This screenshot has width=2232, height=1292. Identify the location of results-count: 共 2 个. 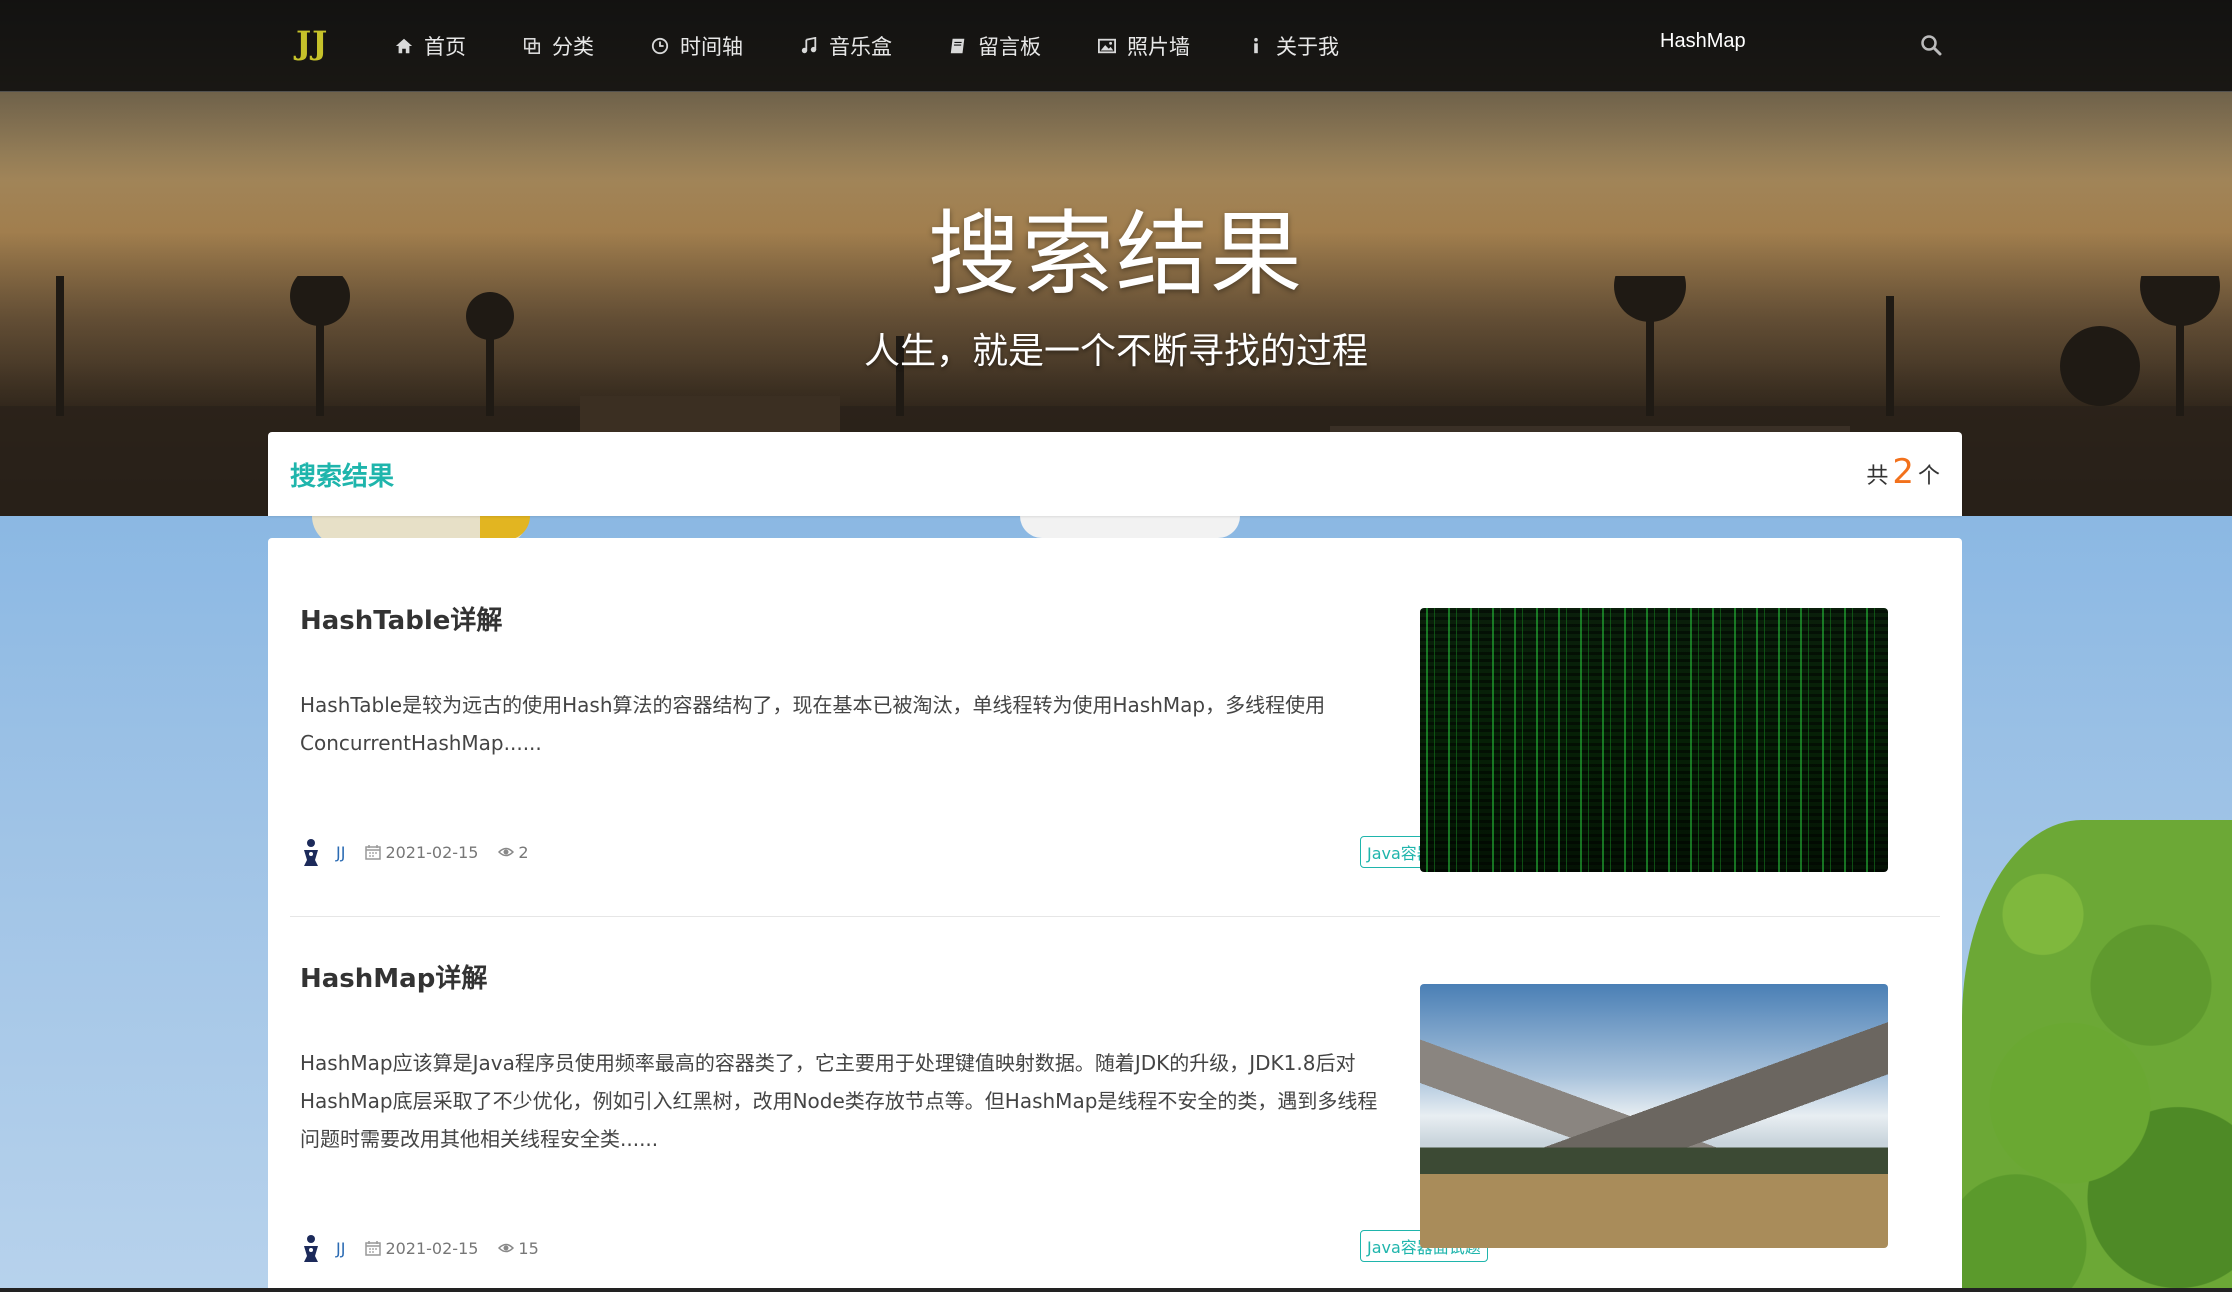
(1903, 472).